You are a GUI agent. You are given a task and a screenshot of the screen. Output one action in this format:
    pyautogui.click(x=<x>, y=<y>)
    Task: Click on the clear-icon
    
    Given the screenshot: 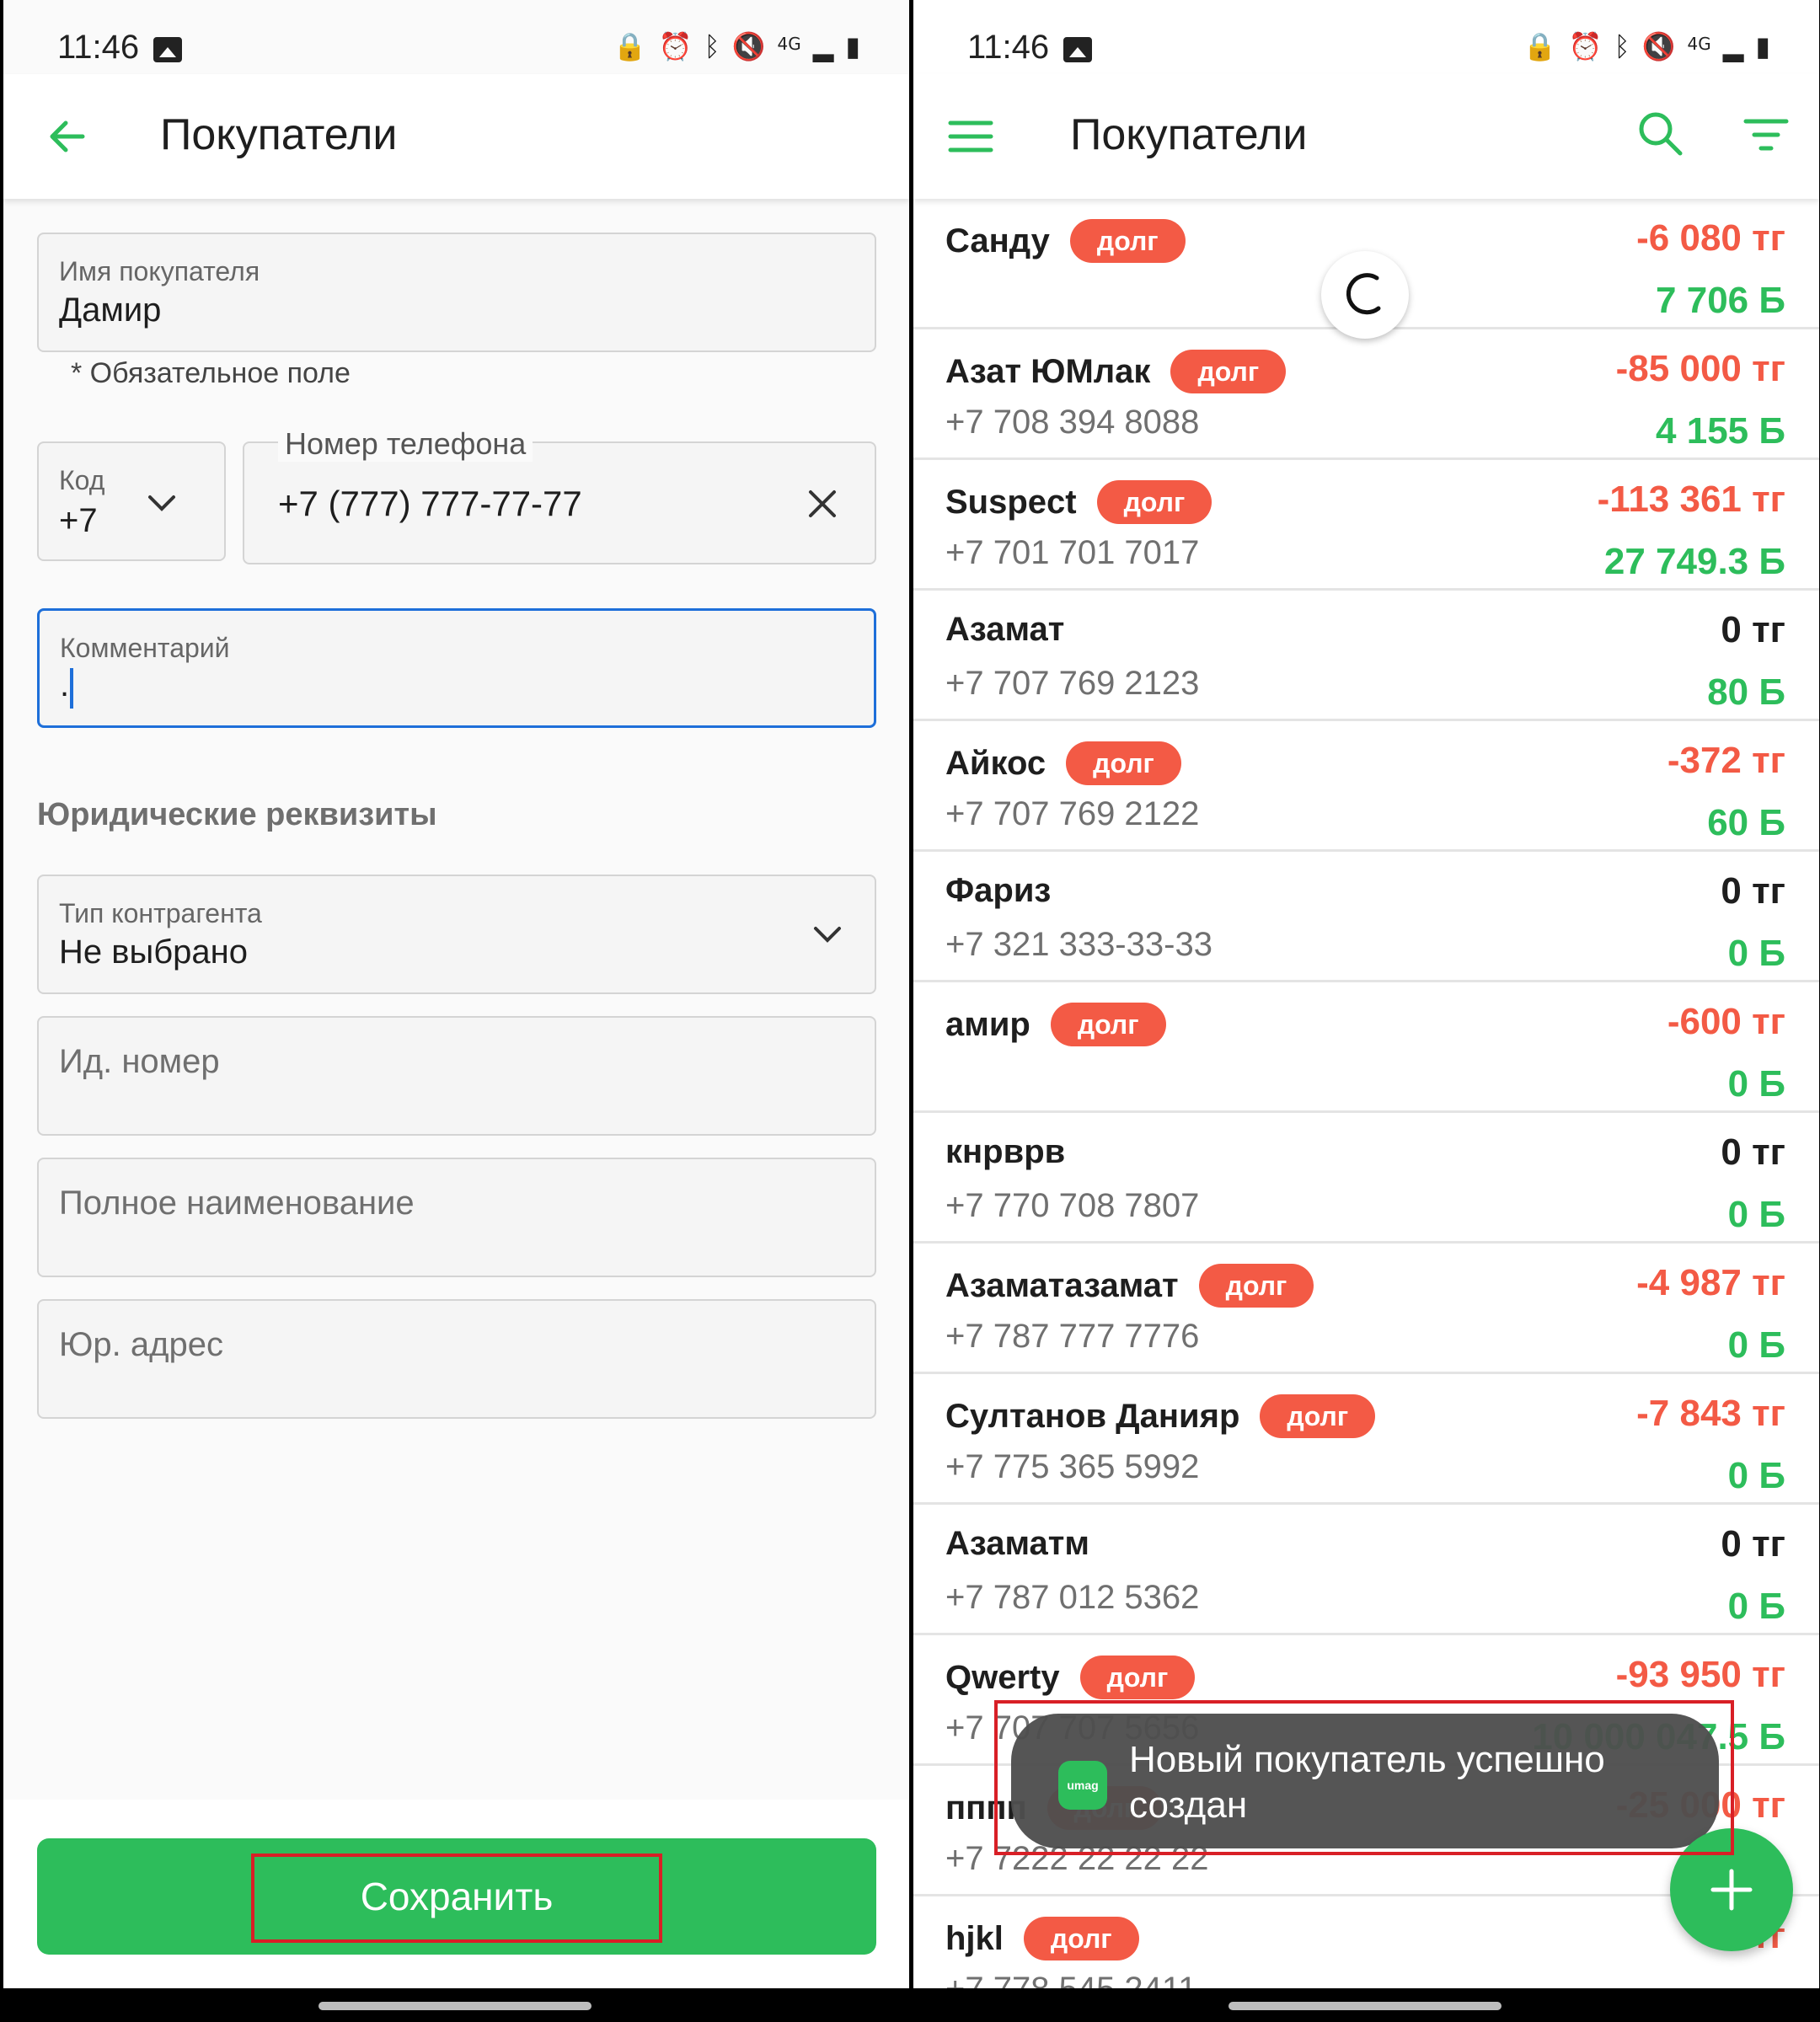 What is the action you would take?
    pyautogui.click(x=822, y=503)
    